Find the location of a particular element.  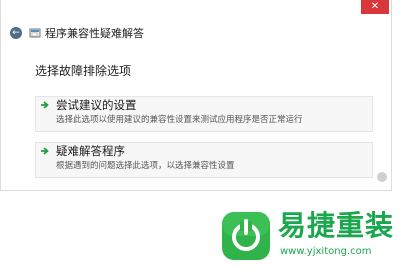

option-description: 根据遇到的问题选择此选项，以选择兼容性设置 is located at coordinates (145, 166).